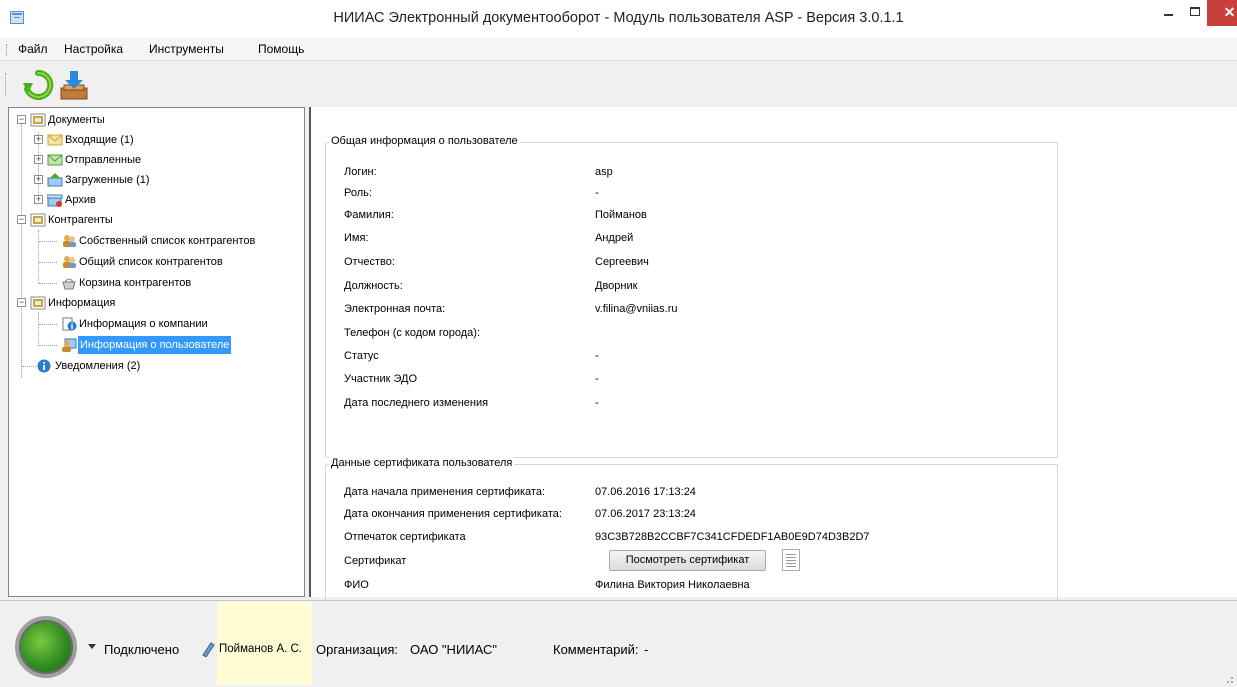 This screenshot has width=1237, height=687. What do you see at coordinates (622, 262) in the screenshot?
I see `patronymic-value: Сергеевич` at bounding box center [622, 262].